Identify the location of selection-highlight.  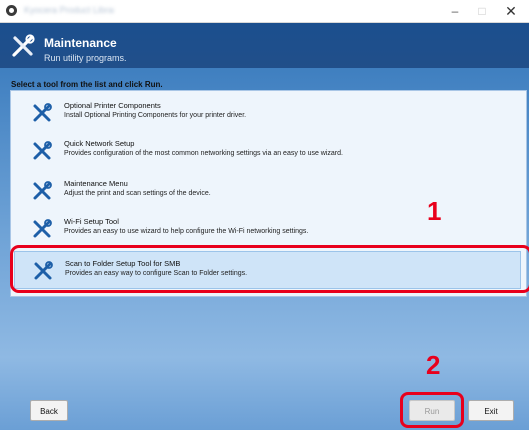
(269, 269).